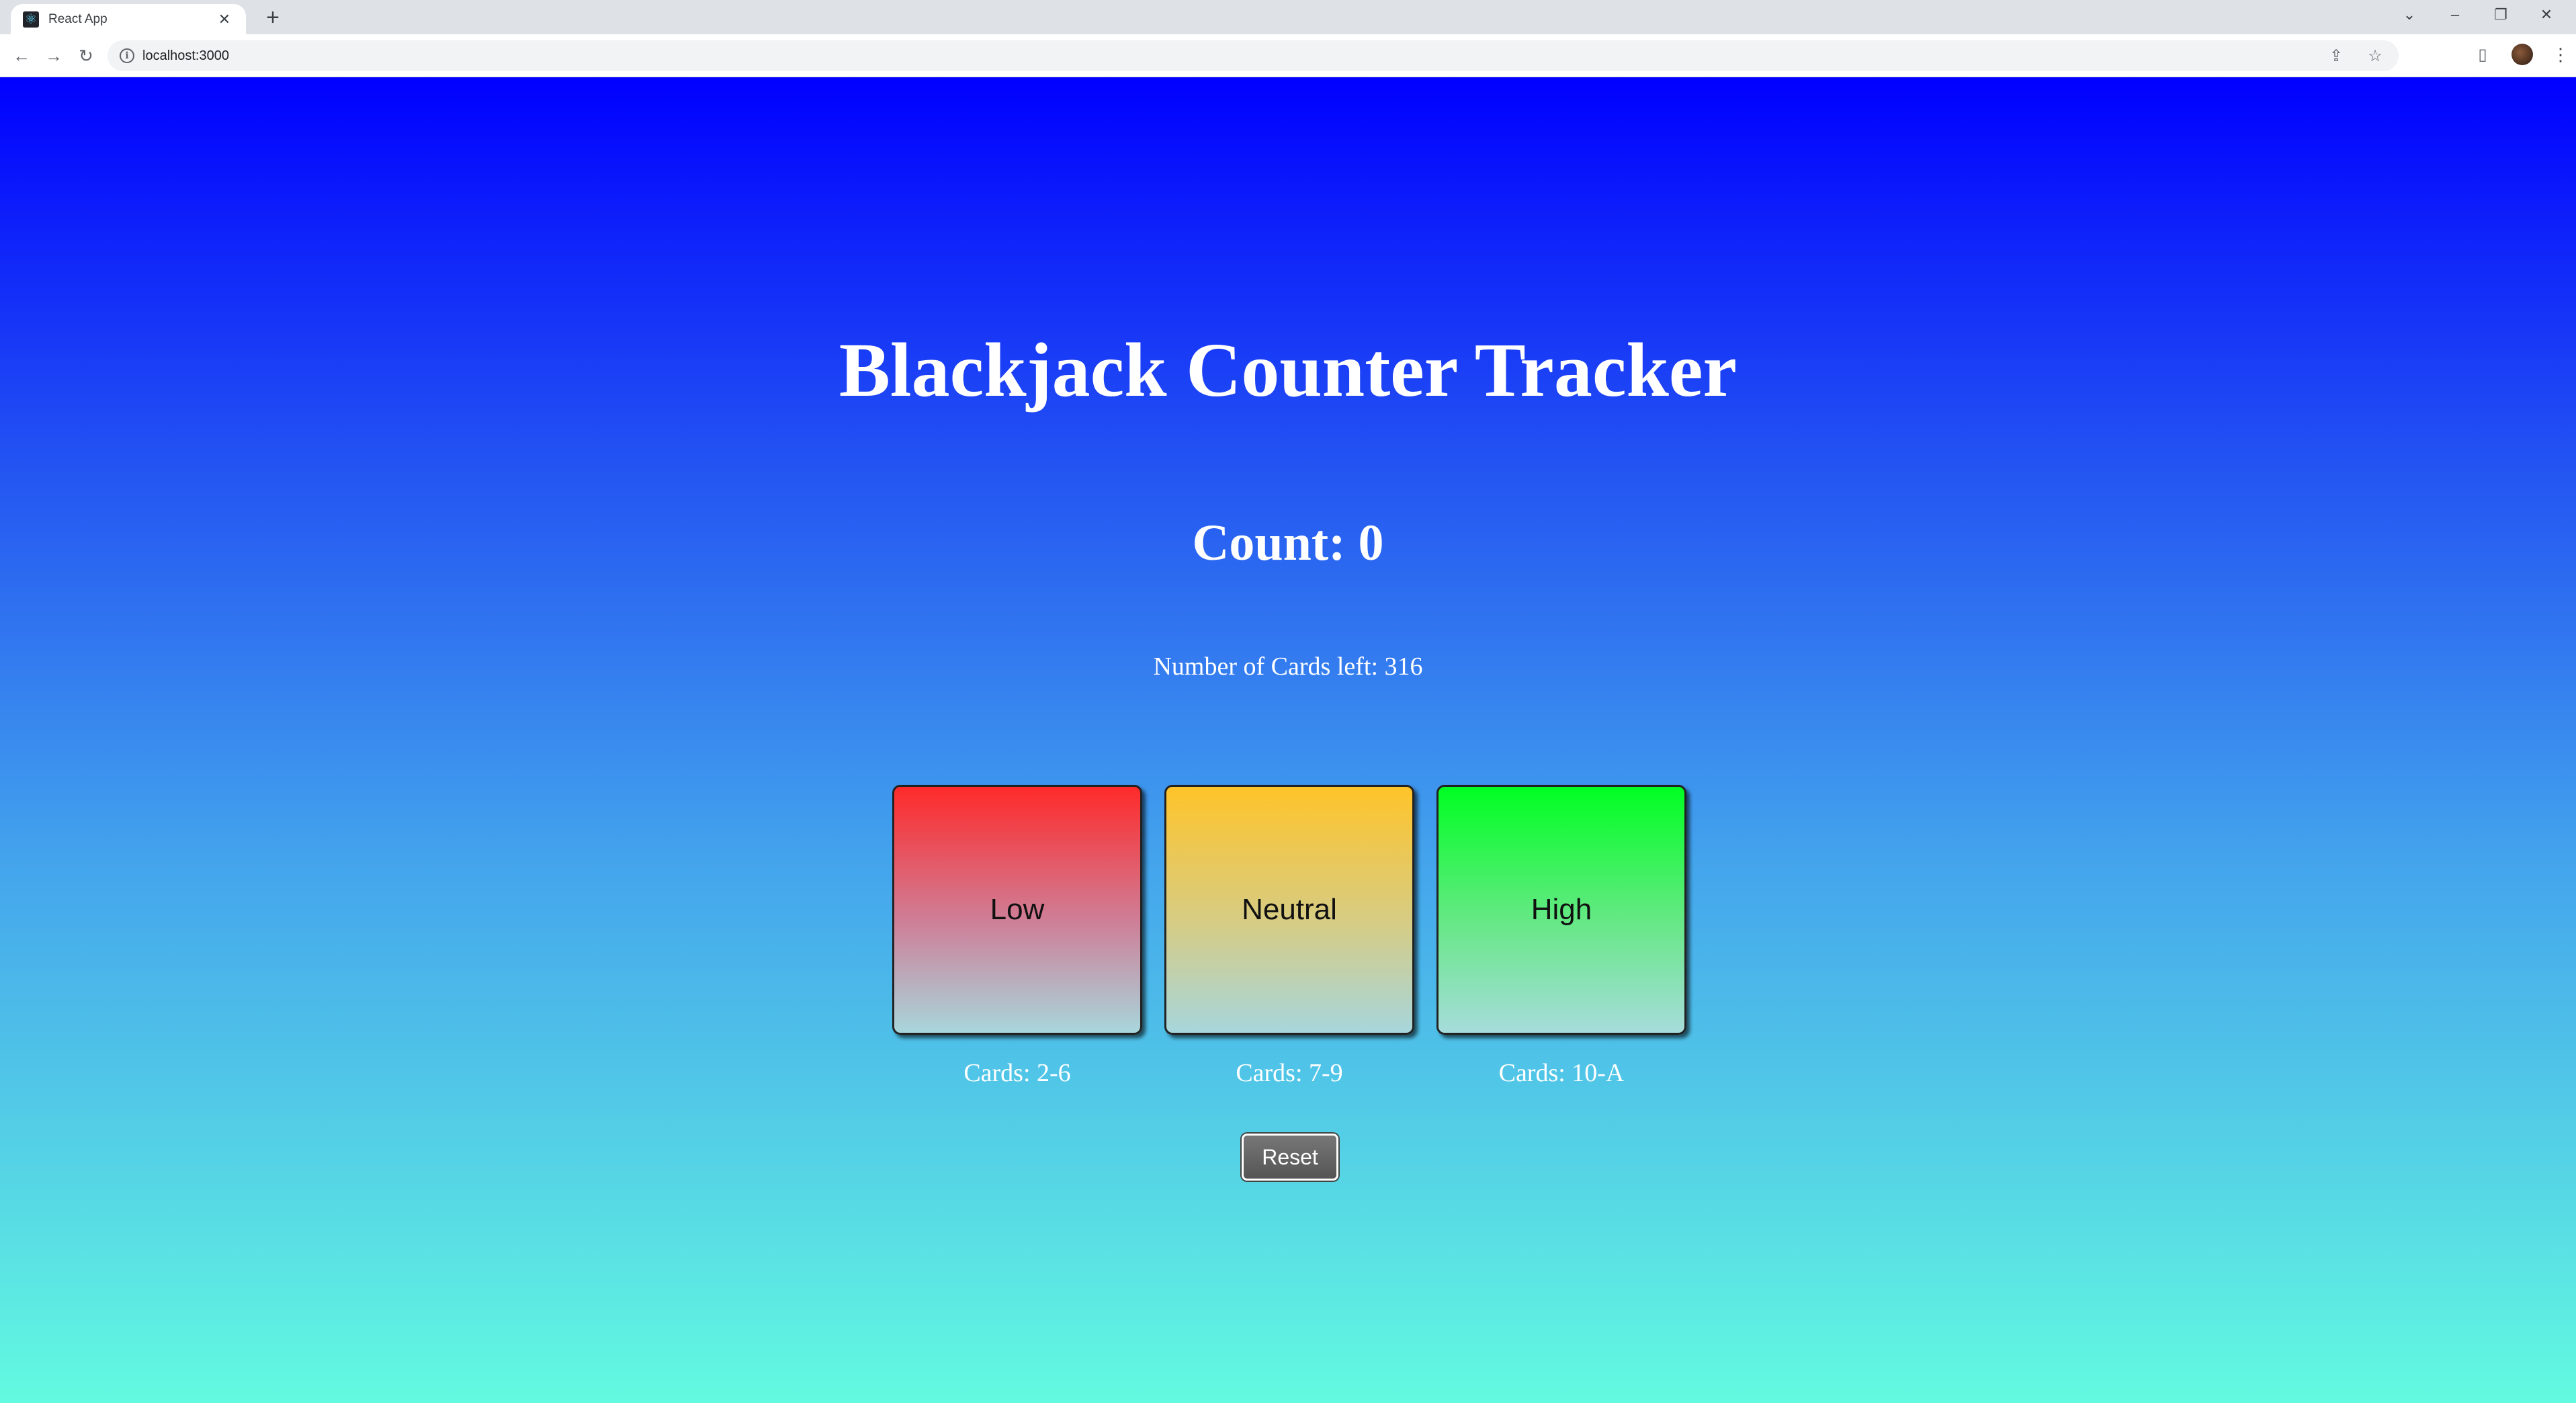 The image size is (2576, 1403). I want to click on toolbar-right: ▯ ⋮, so click(2521, 54).